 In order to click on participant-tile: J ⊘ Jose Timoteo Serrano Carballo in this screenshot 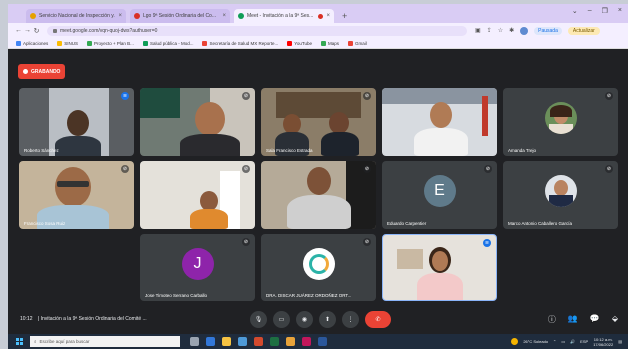, I will do `click(197, 267)`.